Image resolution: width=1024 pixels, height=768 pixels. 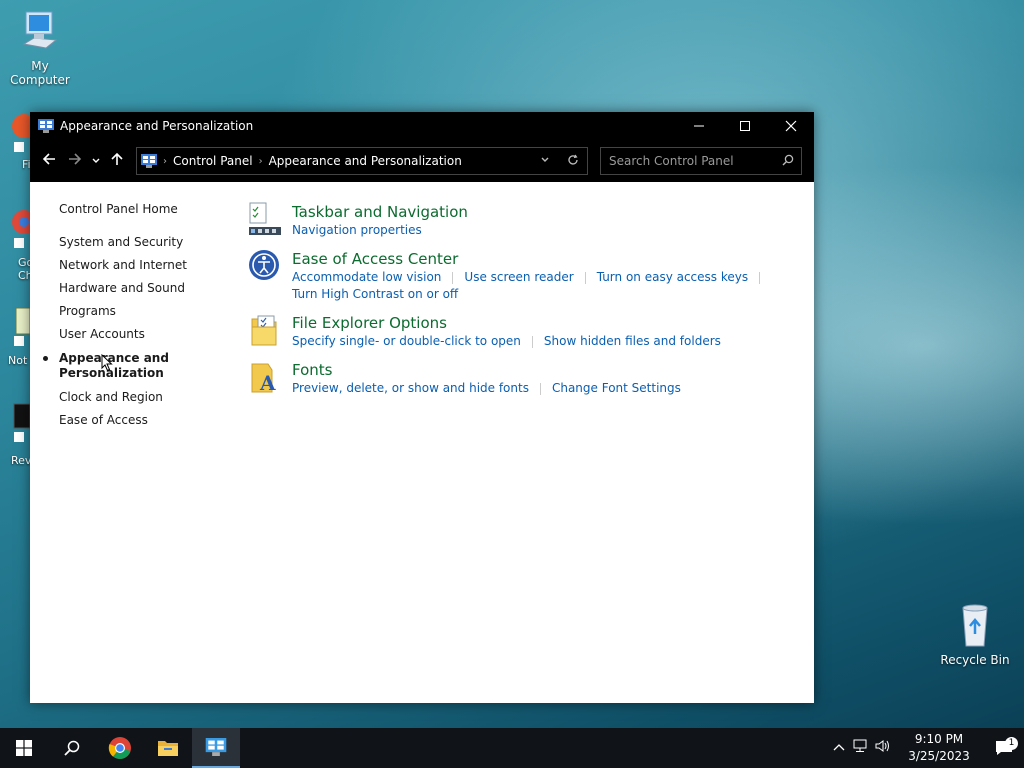 What do you see at coordinates (134, 311) in the screenshot?
I see `nav-programs: Programs` at bounding box center [134, 311].